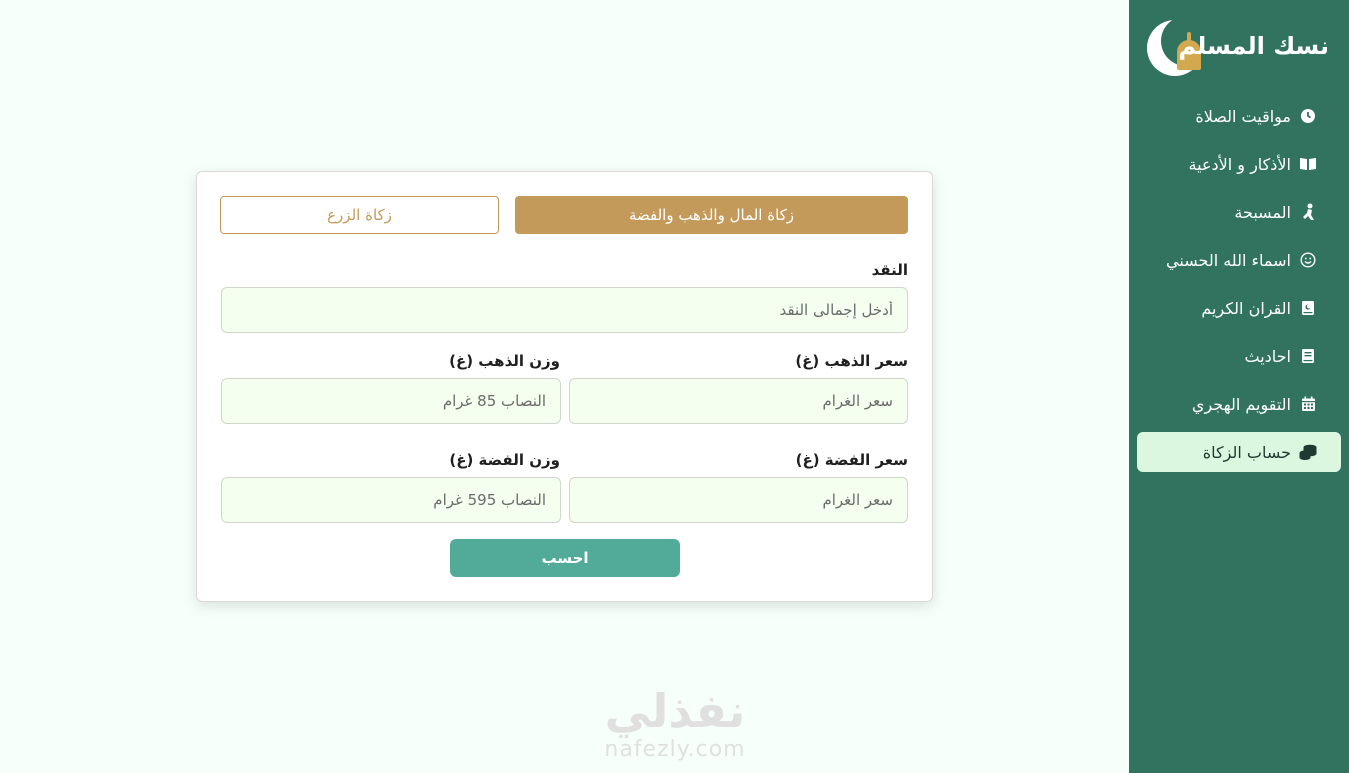  What do you see at coordinates (1246, 452) in the screenshot?
I see `sidebar-item-label: حساب الزكاة` at bounding box center [1246, 452].